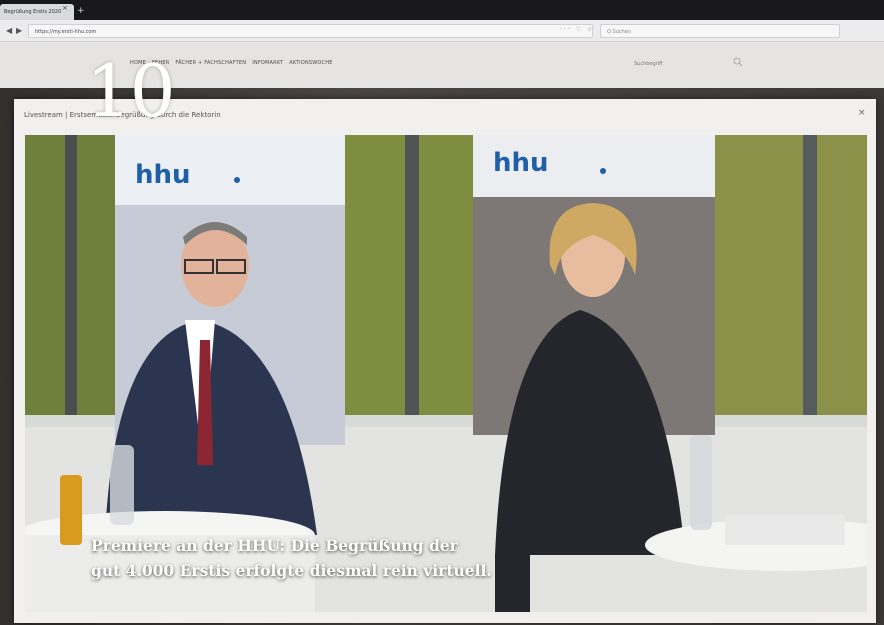  Describe the element at coordinates (412, 280) in the screenshot. I see `window-frame-middle` at that location.